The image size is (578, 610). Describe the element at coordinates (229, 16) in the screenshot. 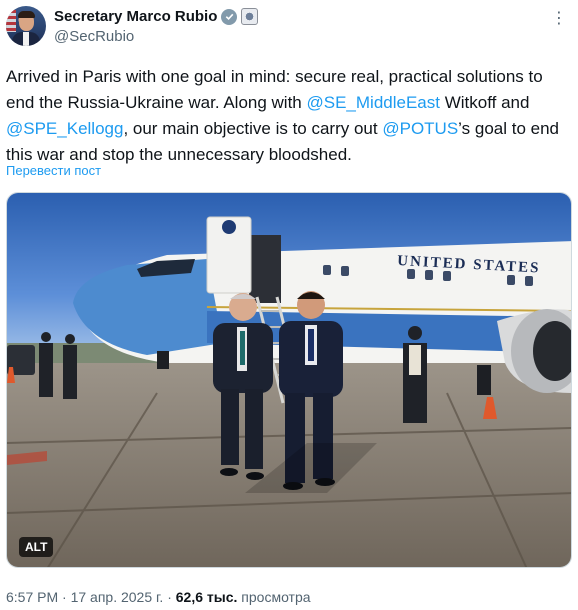

I see `verified-badge-icon` at that location.